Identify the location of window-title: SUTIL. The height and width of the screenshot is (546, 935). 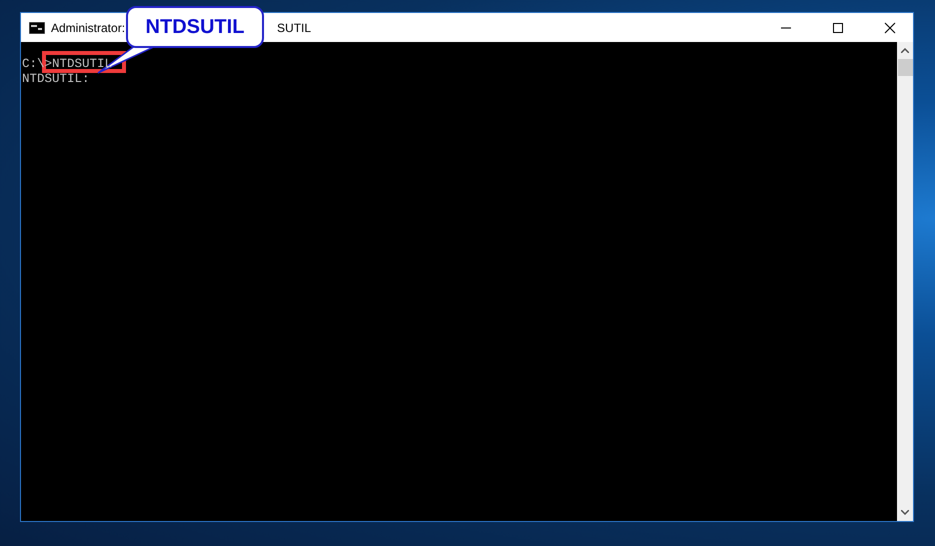
(294, 27).